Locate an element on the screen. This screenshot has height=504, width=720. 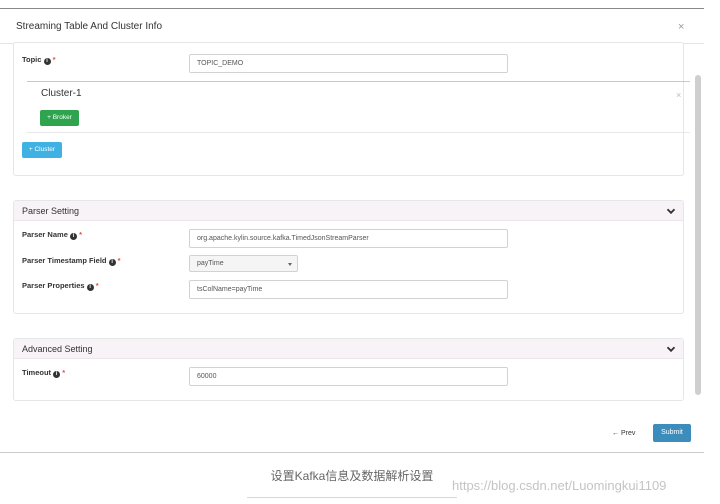
caret-down-icon is located at coordinates (290, 264).